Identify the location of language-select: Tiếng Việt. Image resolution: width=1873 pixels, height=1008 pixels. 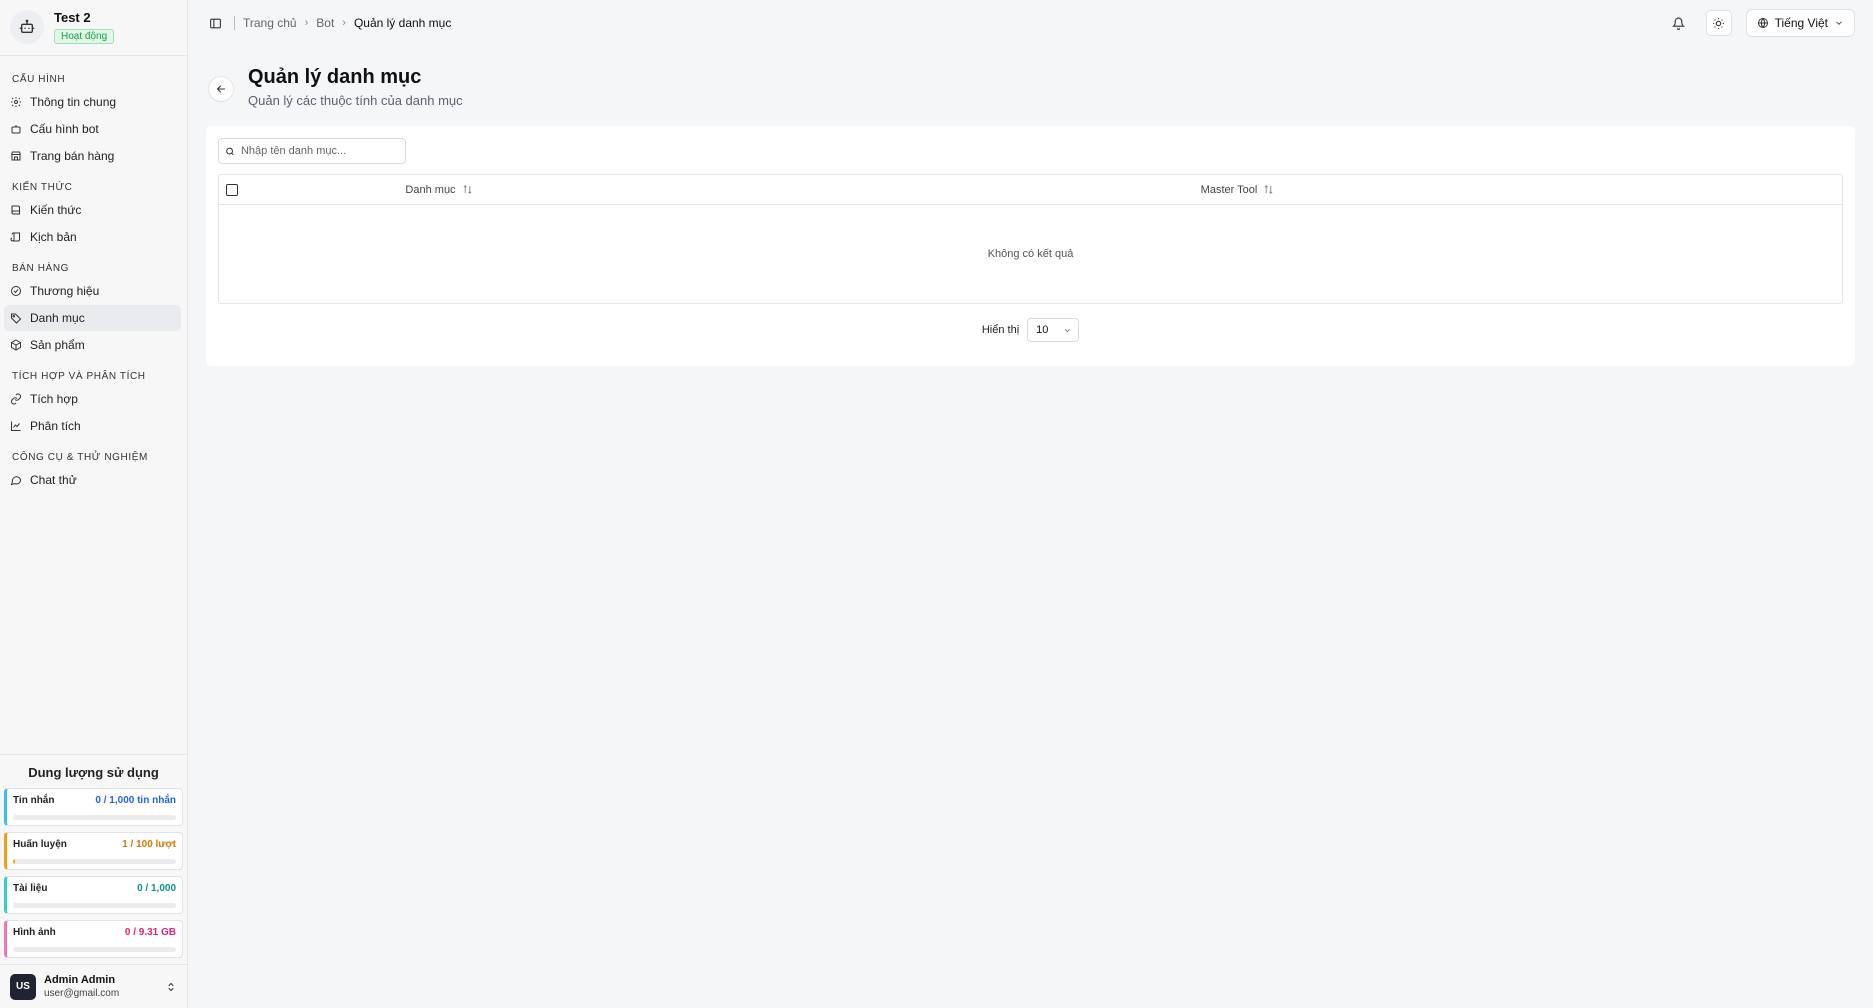
(1800, 23).